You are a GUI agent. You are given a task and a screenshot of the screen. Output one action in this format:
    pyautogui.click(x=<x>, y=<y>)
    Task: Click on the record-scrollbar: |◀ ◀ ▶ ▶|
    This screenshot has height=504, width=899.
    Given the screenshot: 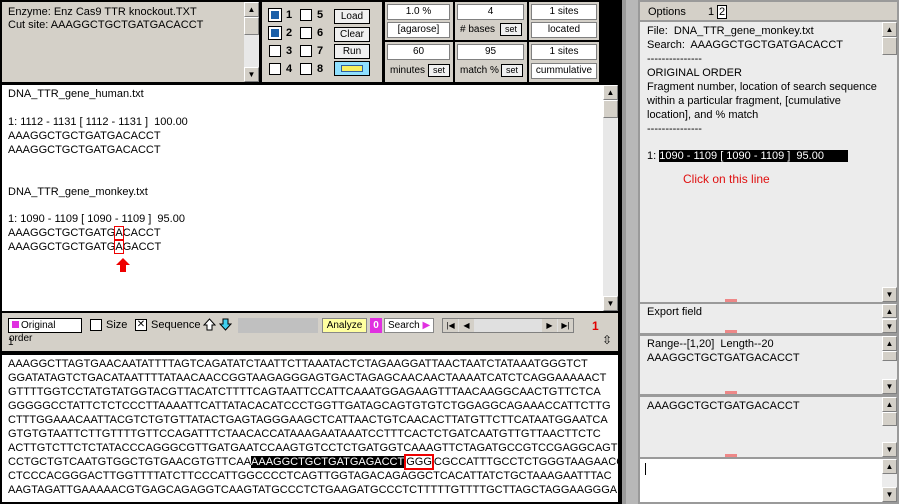 What is the action you would take?
    pyautogui.click(x=508, y=325)
    